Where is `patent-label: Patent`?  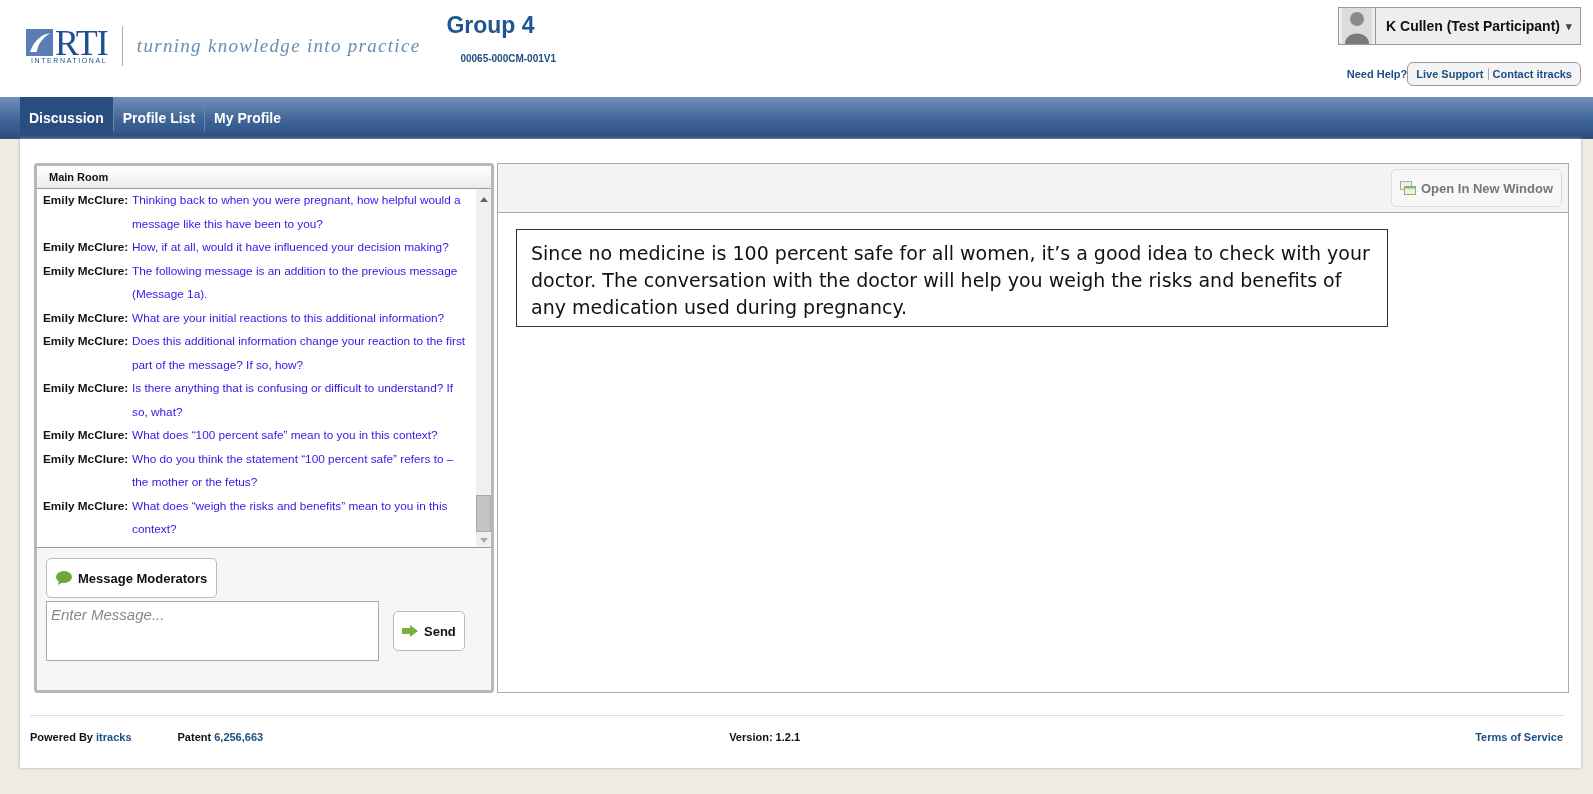
patent-label: Patent is located at coordinates (194, 737).